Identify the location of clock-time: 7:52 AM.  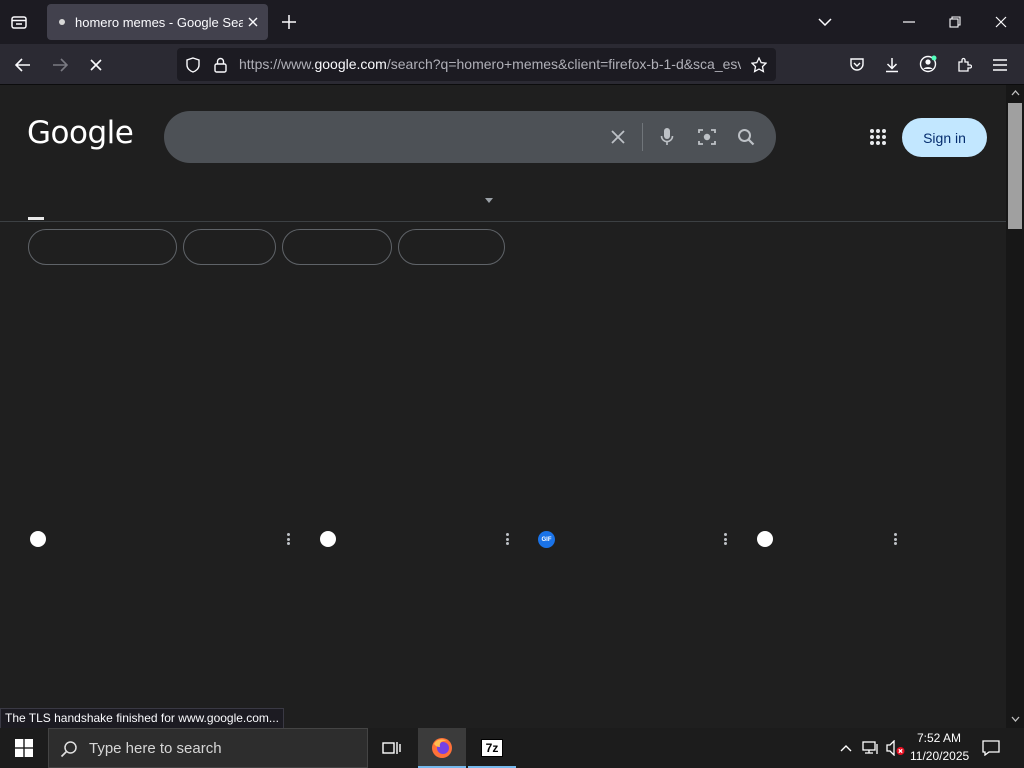
(939, 738).